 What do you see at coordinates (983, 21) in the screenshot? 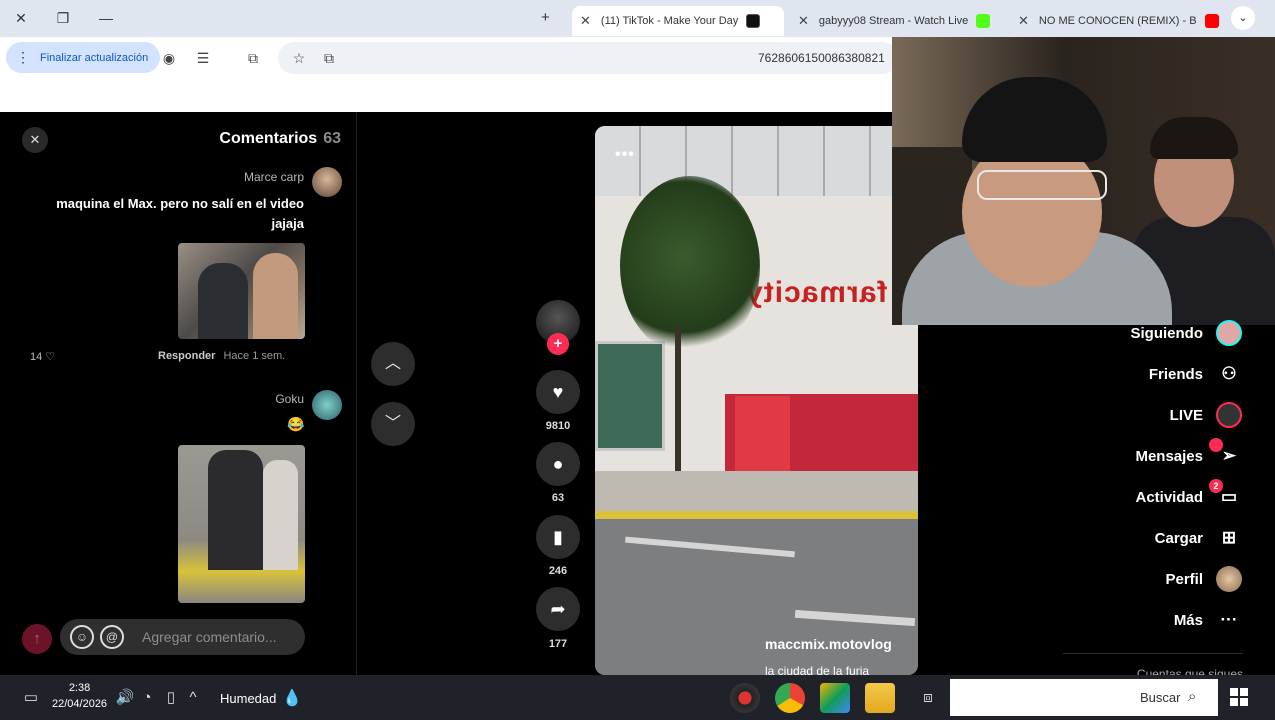
I see `kick-favicon-icon` at bounding box center [983, 21].